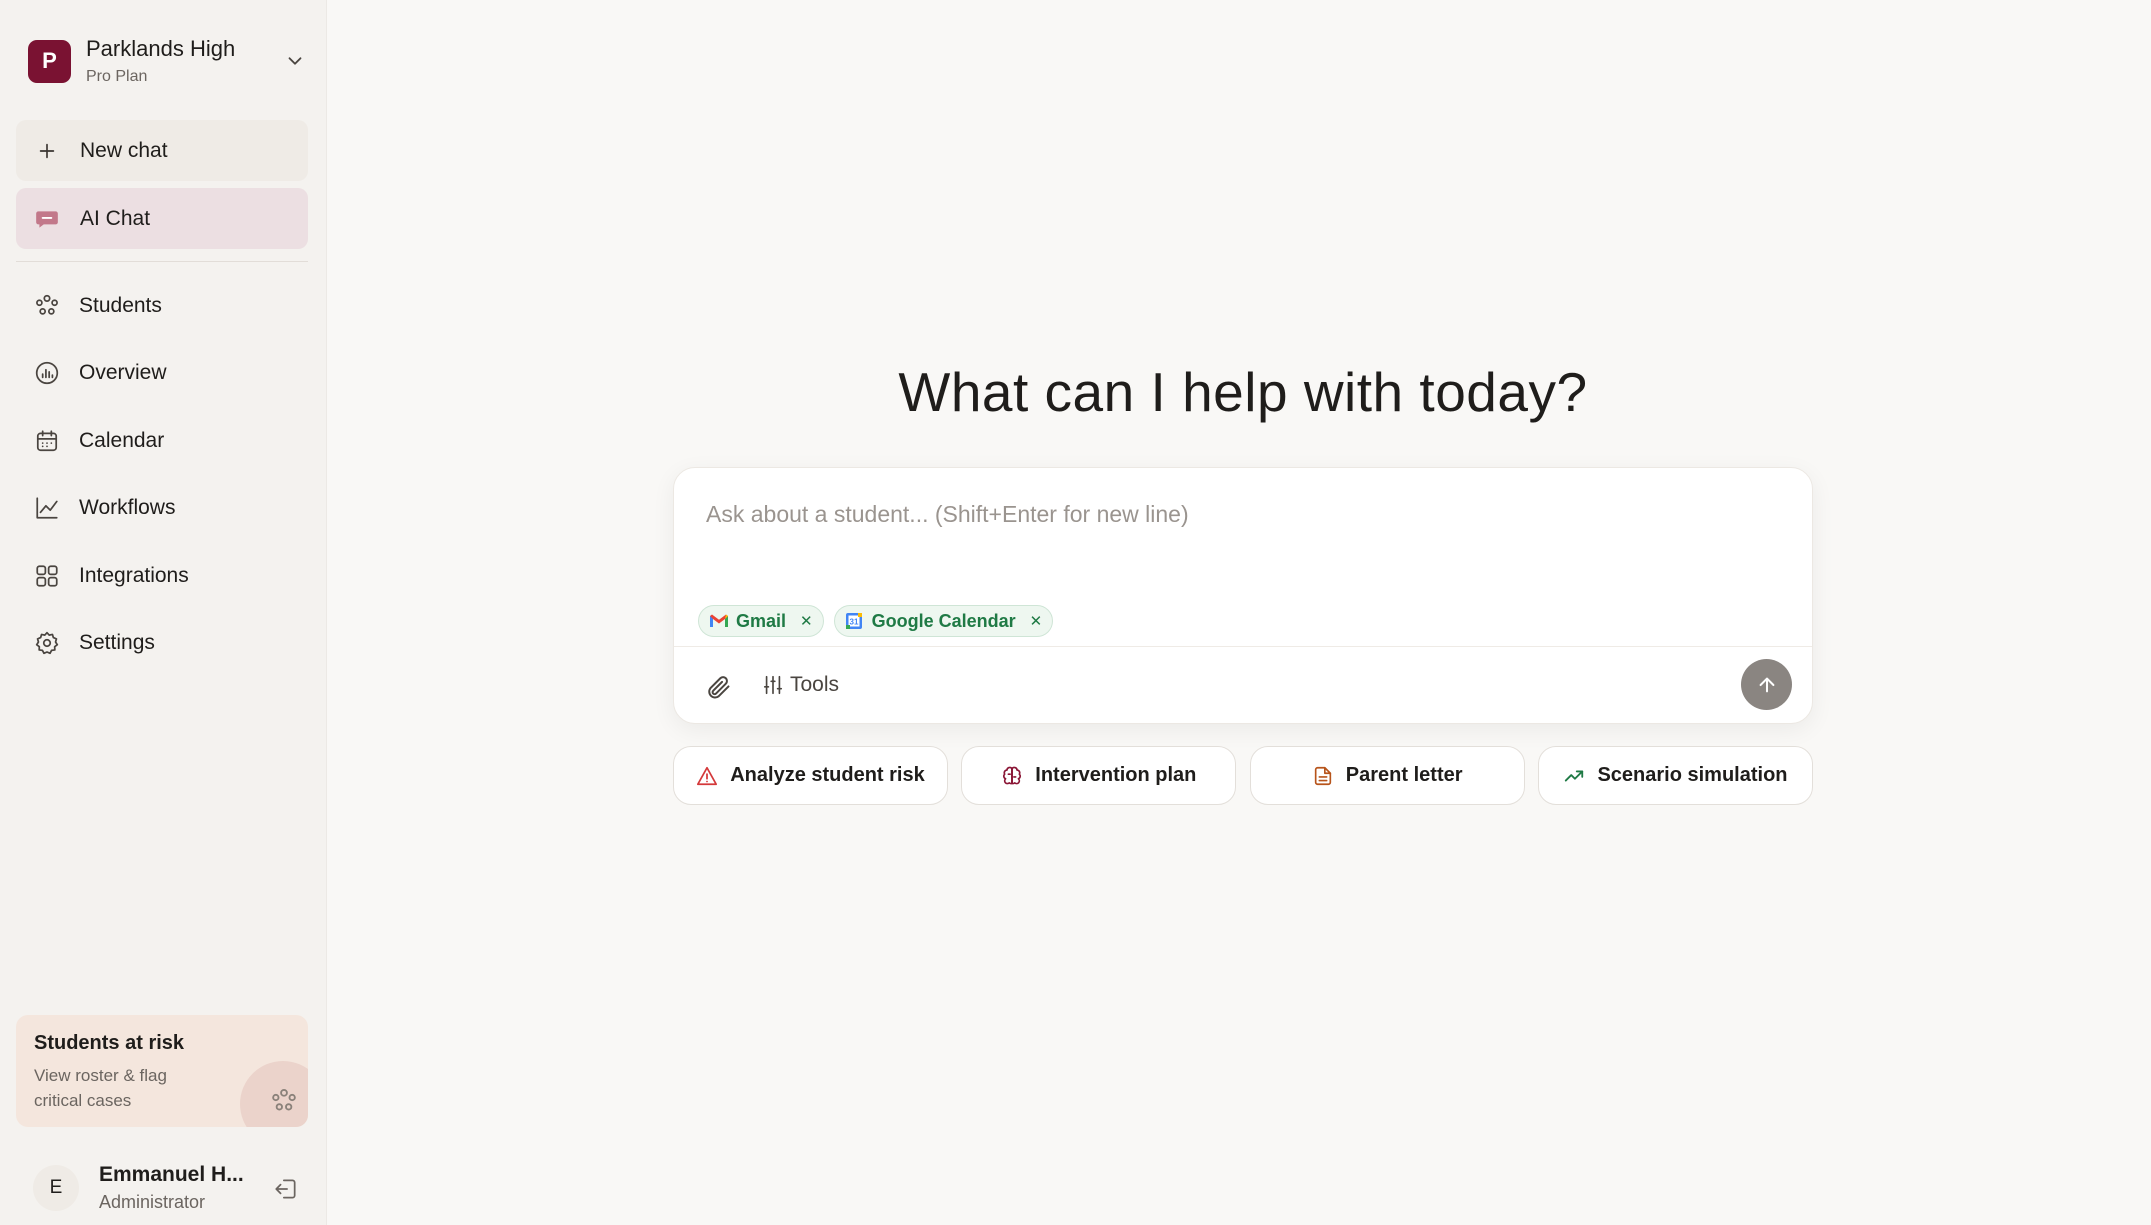  I want to click on new-chat-button: New chat, so click(162, 150).